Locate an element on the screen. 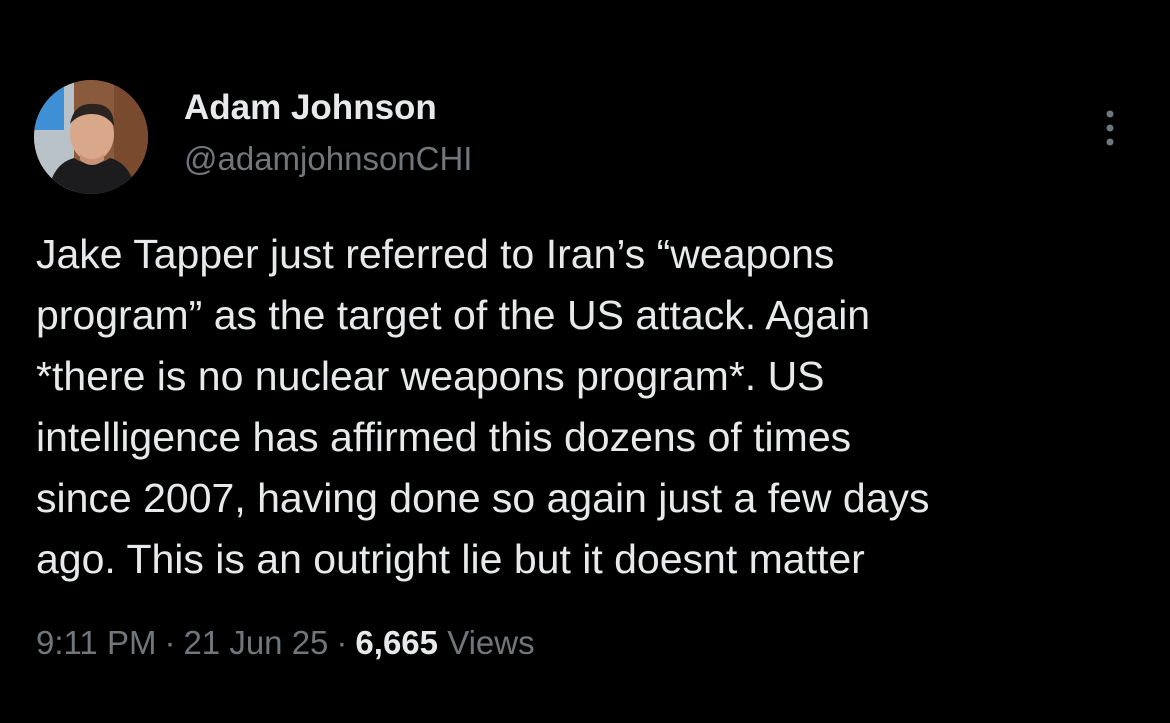  tweet-date: 21 Jun 25 is located at coordinates (255, 642).